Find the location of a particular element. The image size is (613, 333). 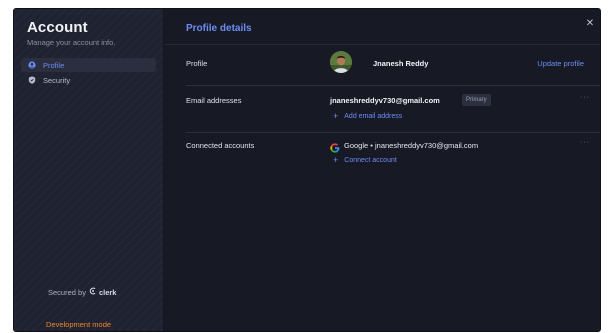

connect-account-link: + Connect account is located at coordinates (365, 160).